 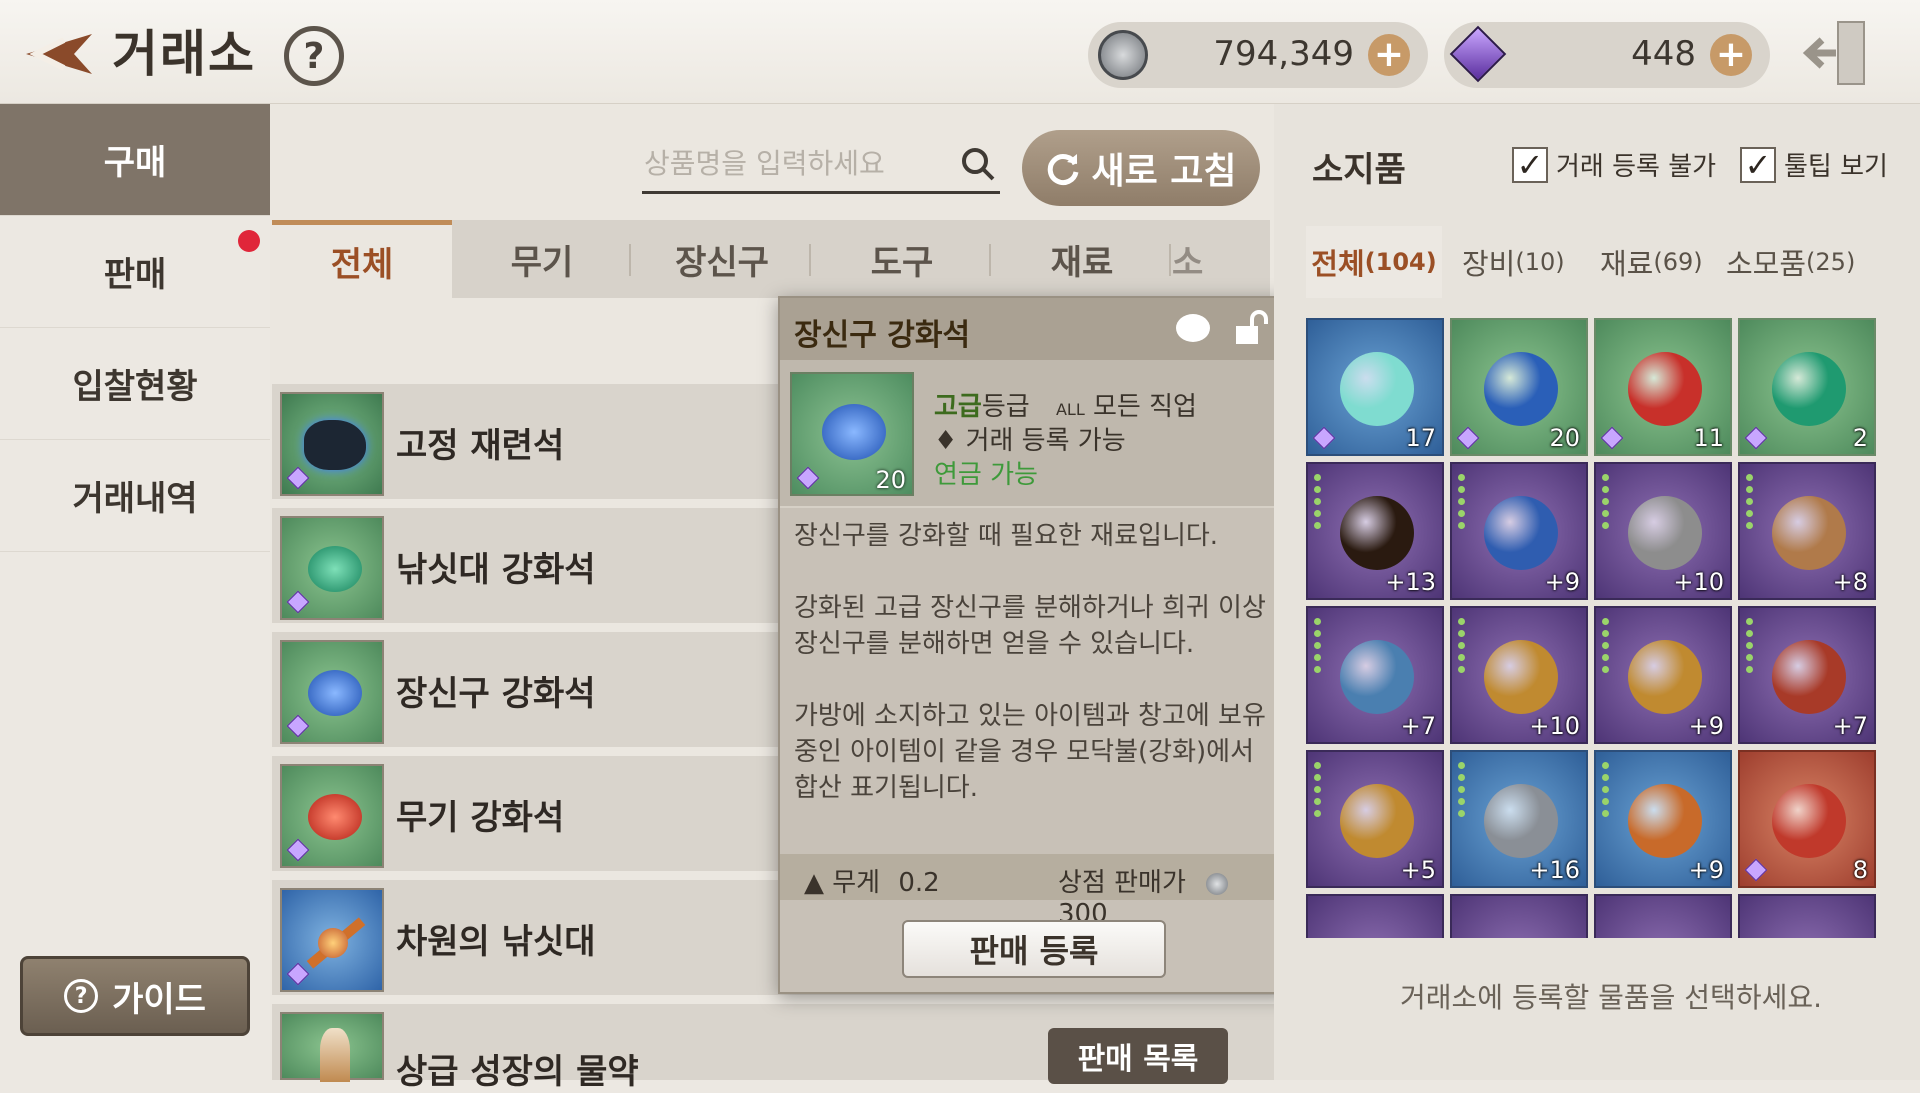 What do you see at coordinates (722, 259) in the screenshot?
I see `tab-accessory: 장신구` at bounding box center [722, 259].